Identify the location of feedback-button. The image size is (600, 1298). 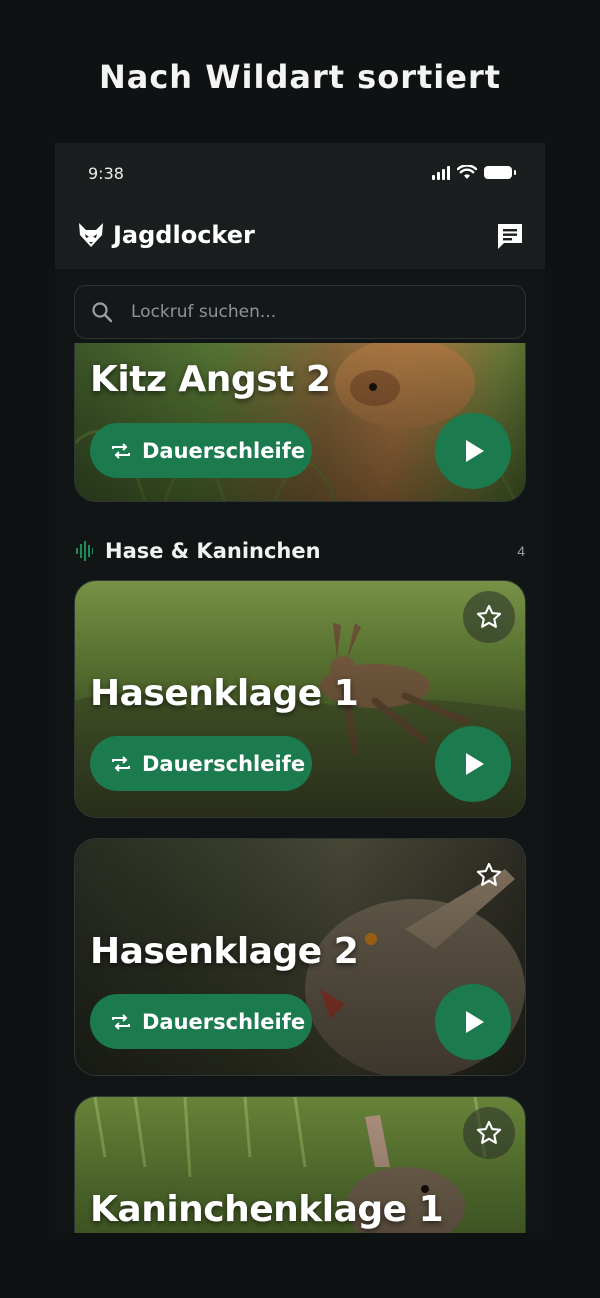
(510, 236).